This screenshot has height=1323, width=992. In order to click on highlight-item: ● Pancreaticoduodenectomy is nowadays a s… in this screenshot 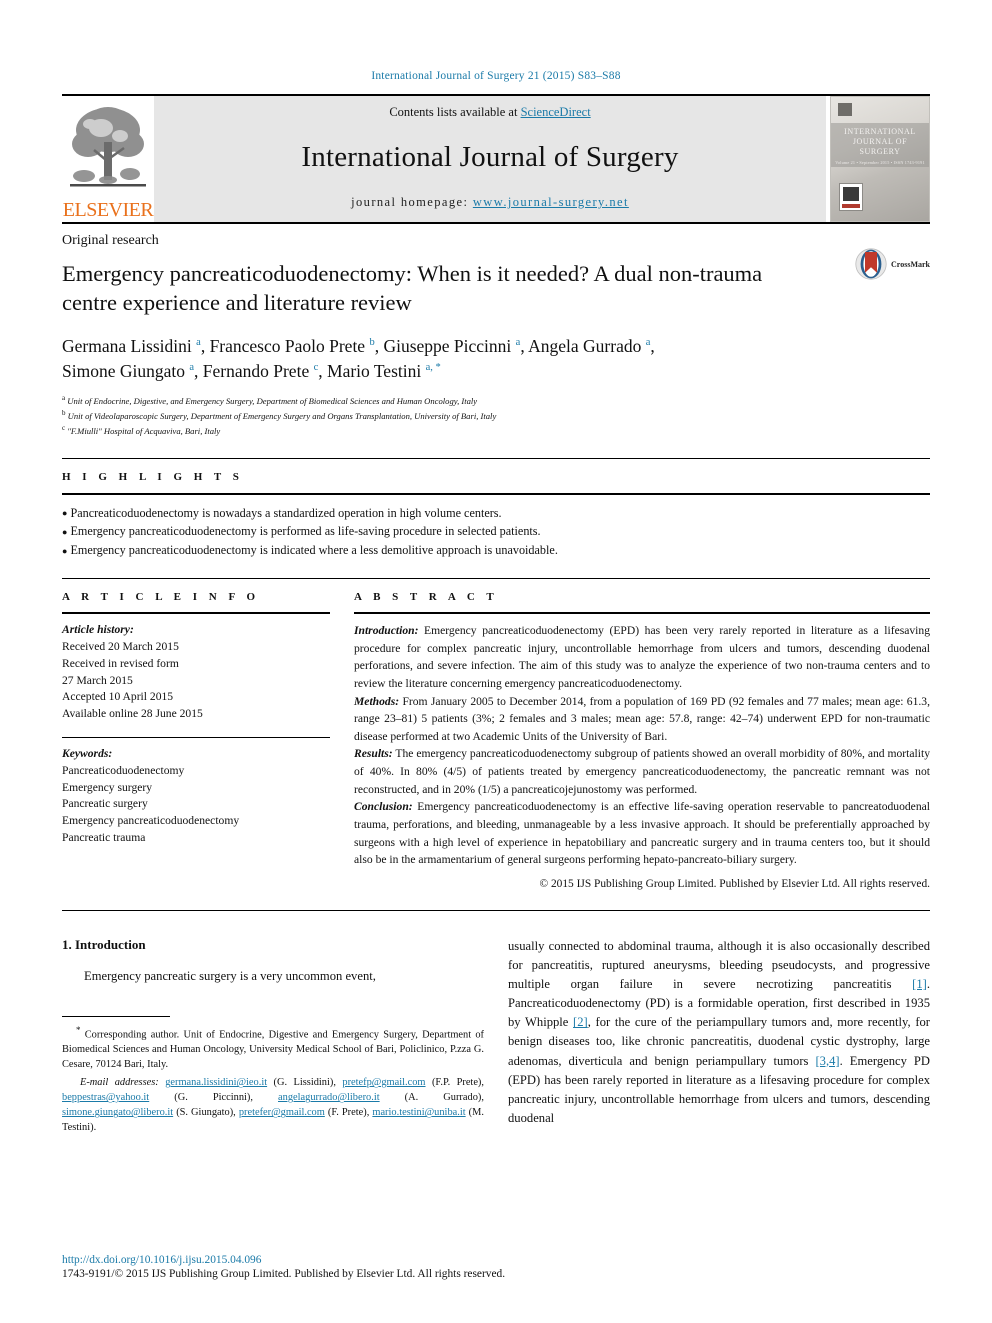, I will do `click(496, 513)`.